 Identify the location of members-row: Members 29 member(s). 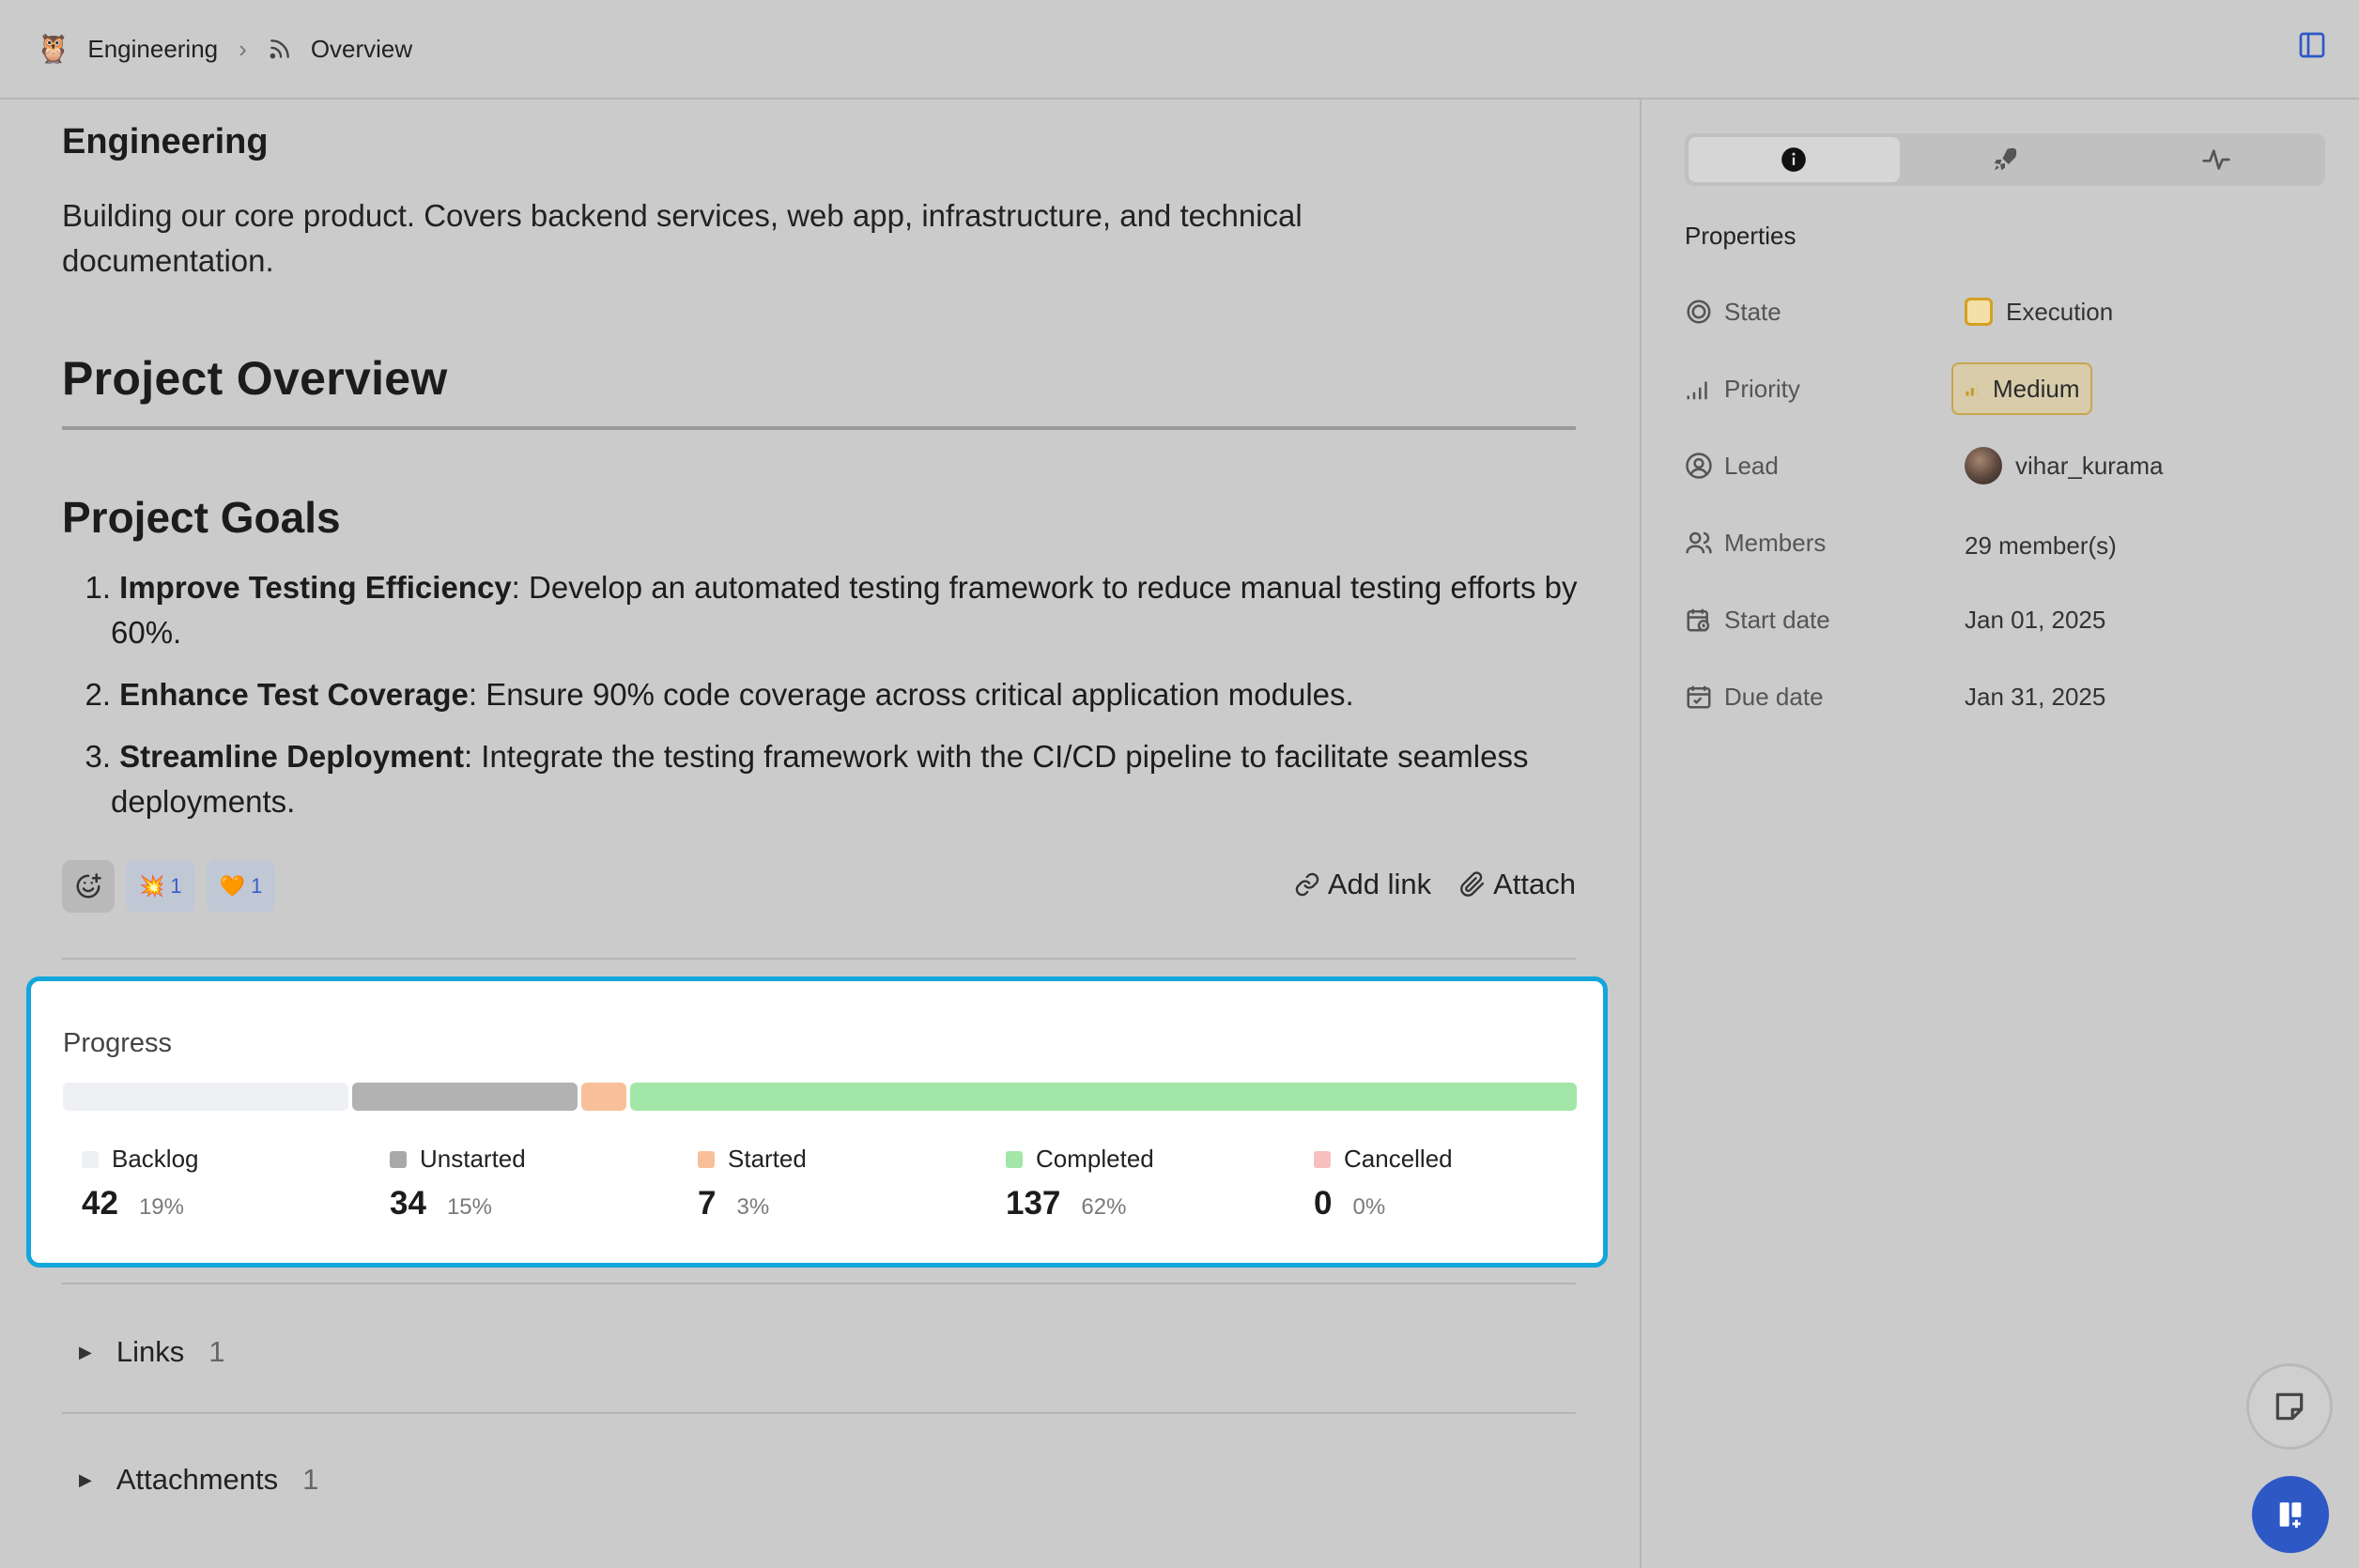
(1995, 543).